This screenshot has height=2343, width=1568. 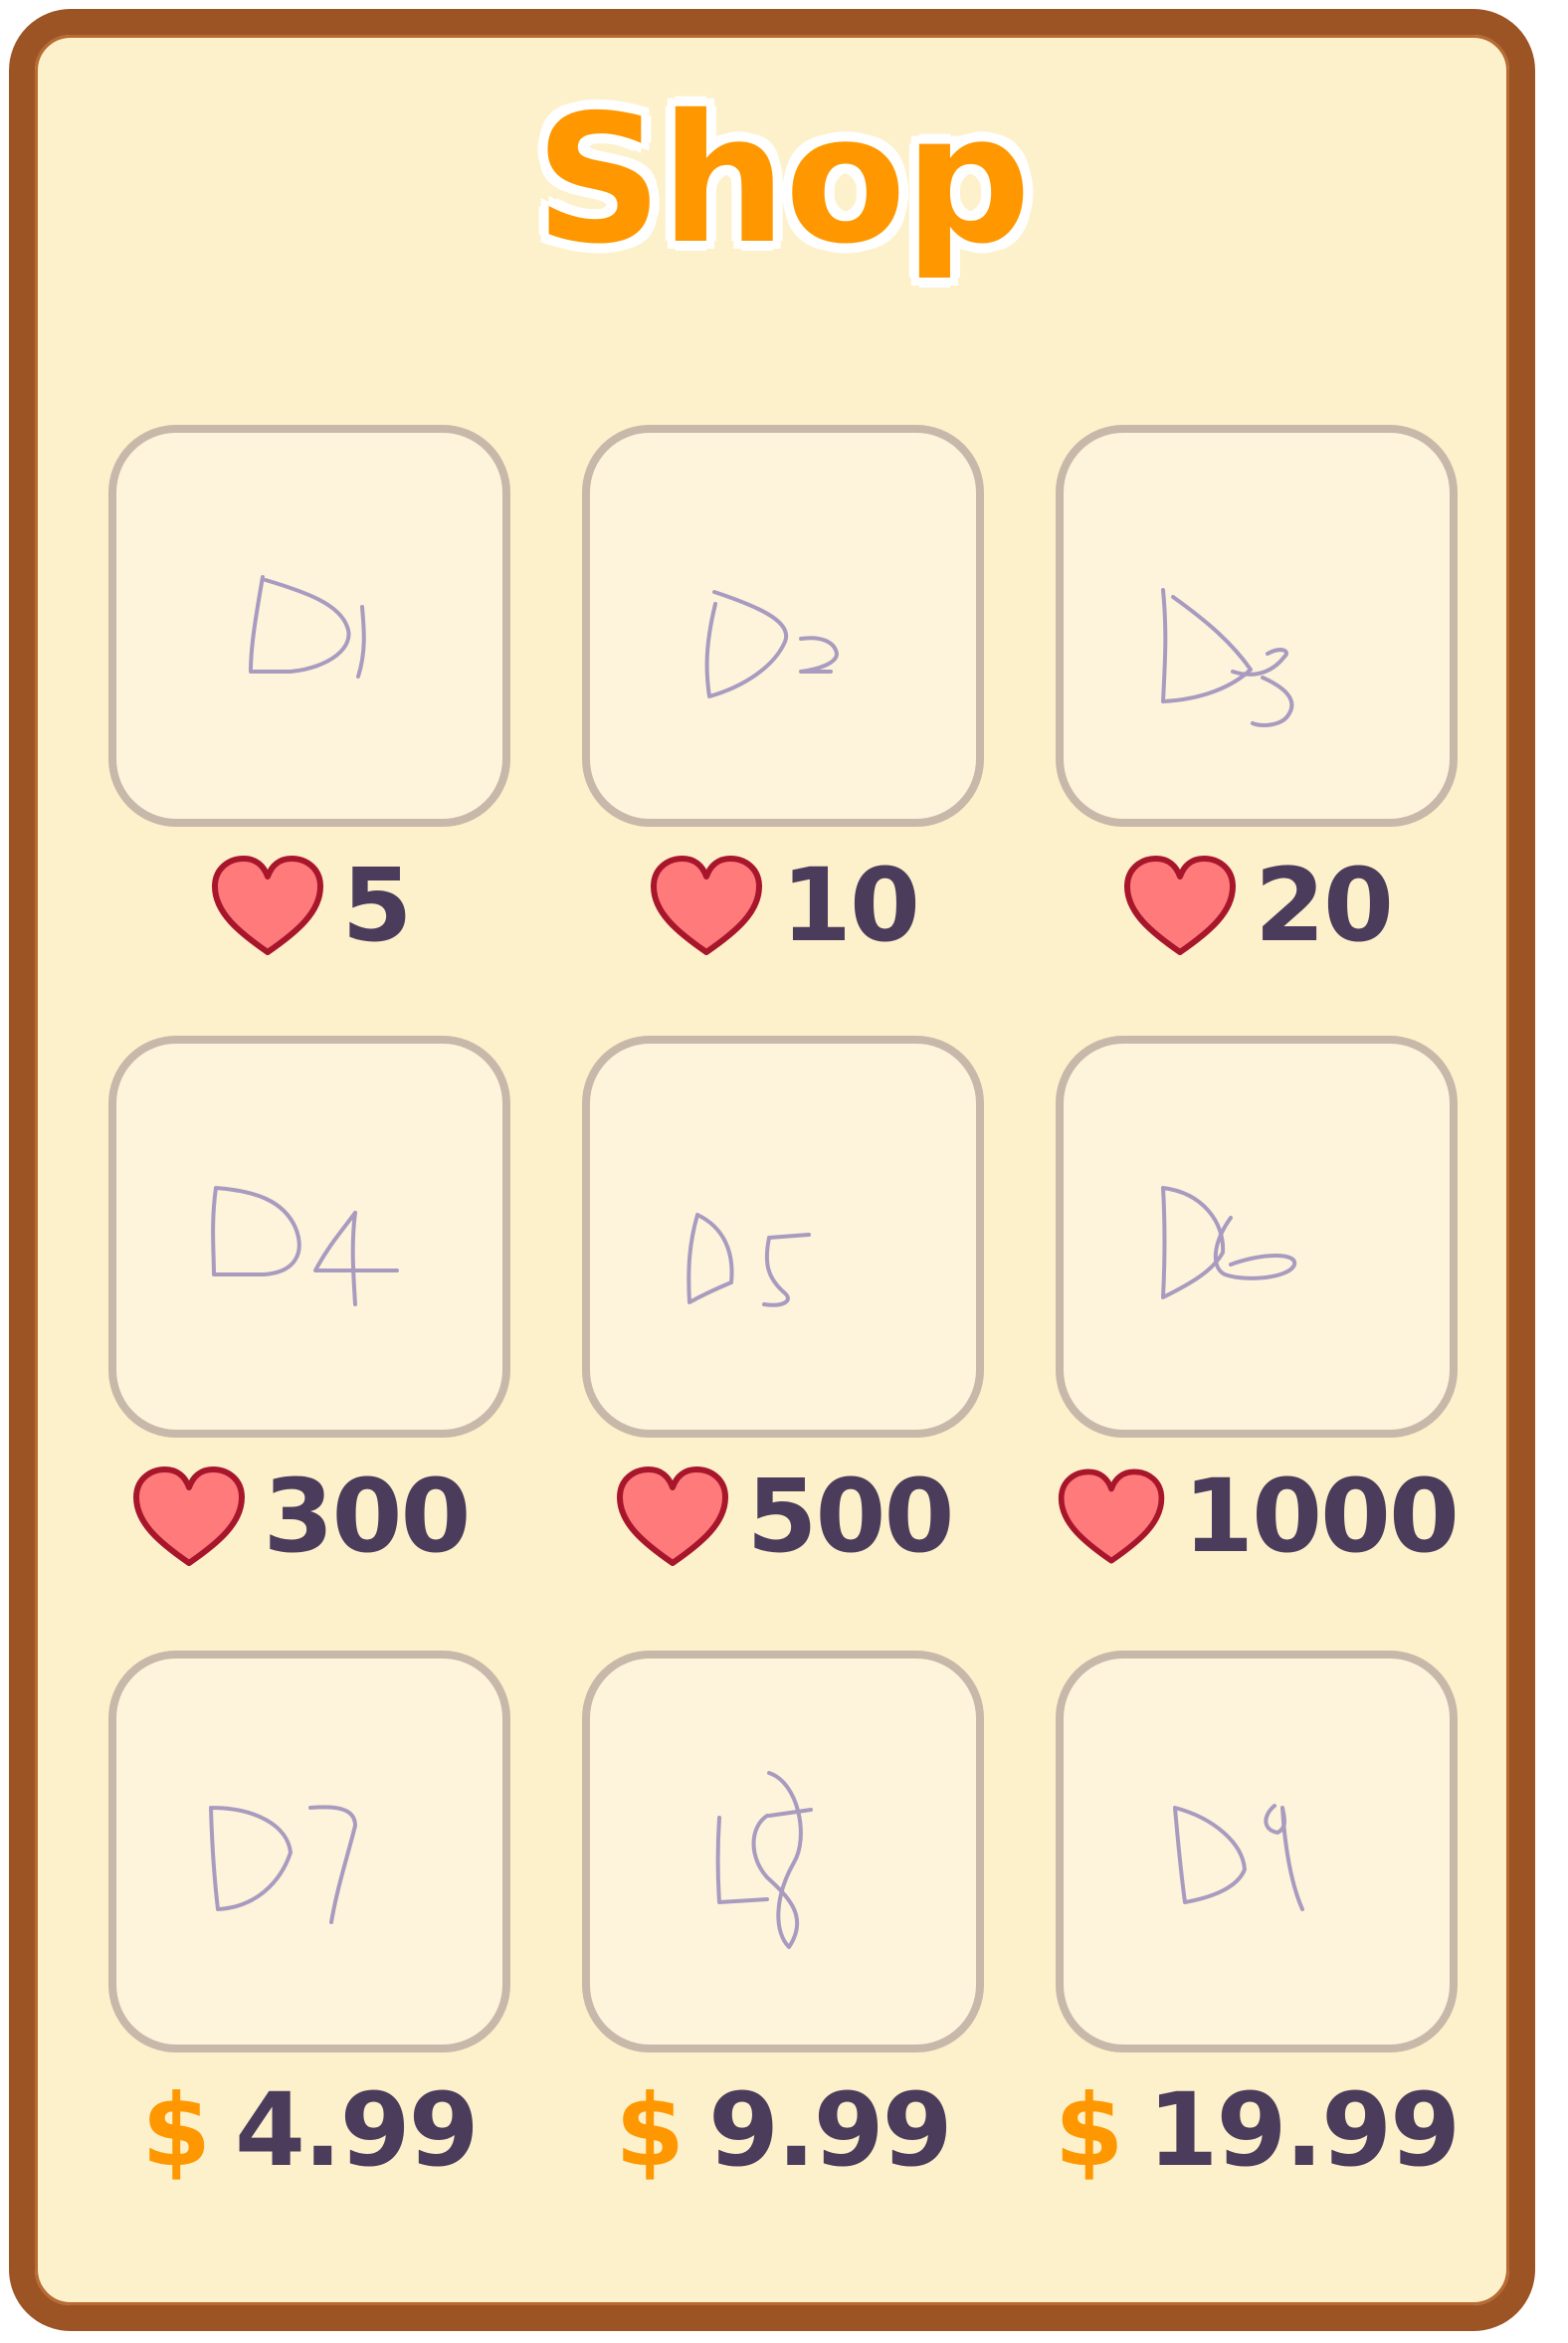 I want to click on price-amount: 9.99, so click(x=830, y=2130).